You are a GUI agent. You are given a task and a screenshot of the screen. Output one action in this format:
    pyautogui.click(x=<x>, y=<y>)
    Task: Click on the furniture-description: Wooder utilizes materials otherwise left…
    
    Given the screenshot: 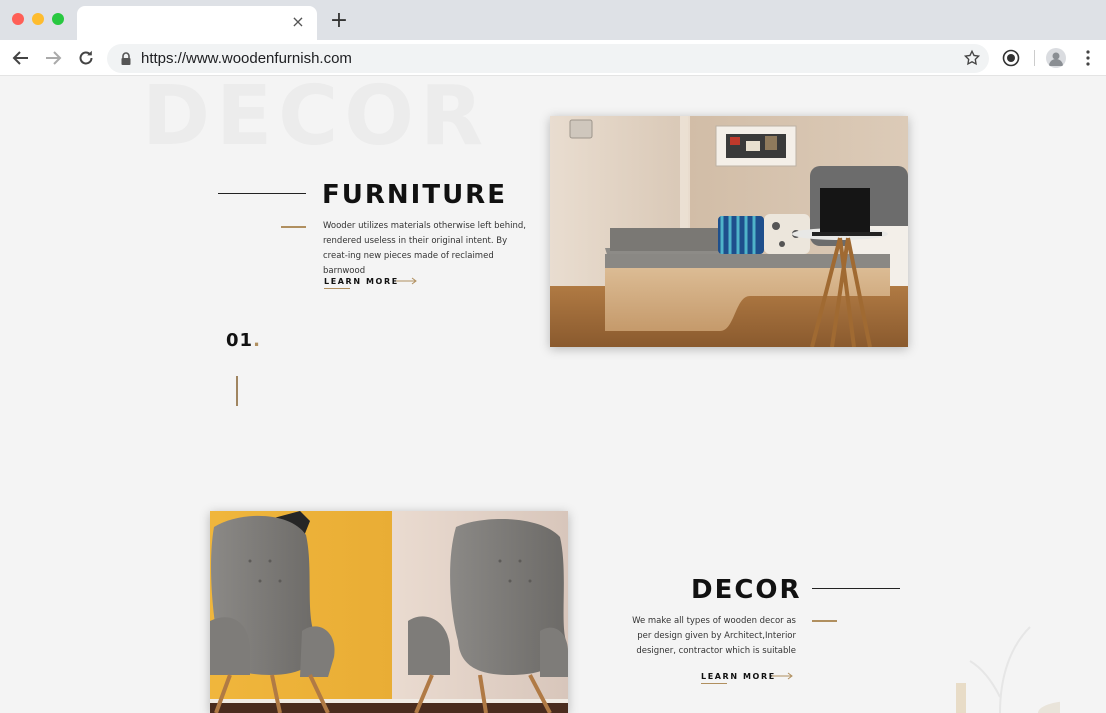 What is the action you would take?
    pyautogui.click(x=425, y=248)
    